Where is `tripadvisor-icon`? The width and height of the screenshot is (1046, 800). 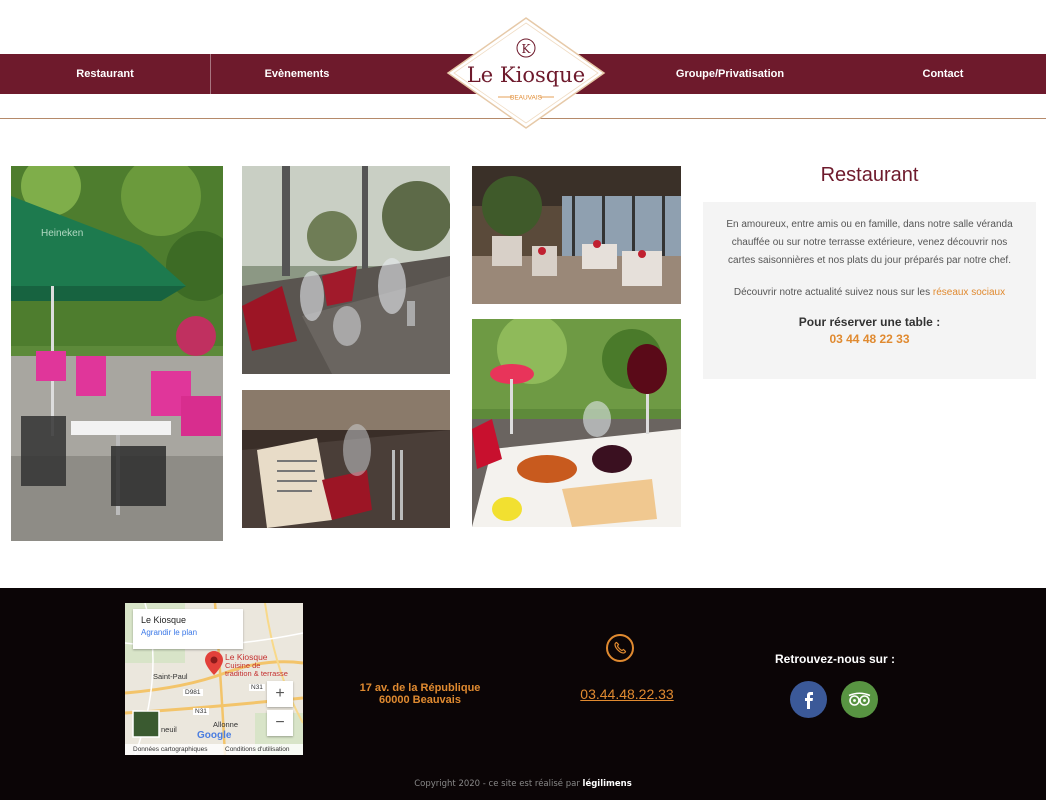 tripadvisor-icon is located at coordinates (859, 699).